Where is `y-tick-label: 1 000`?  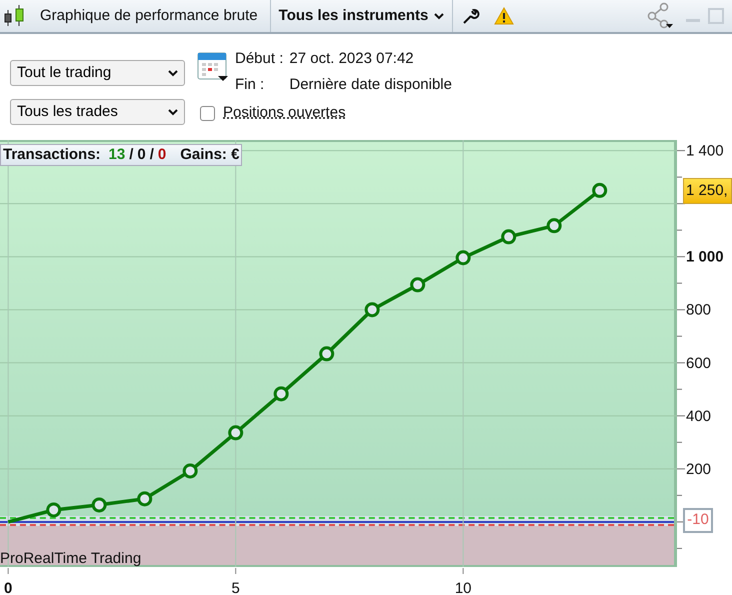
y-tick-label: 1 000 is located at coordinates (705, 257).